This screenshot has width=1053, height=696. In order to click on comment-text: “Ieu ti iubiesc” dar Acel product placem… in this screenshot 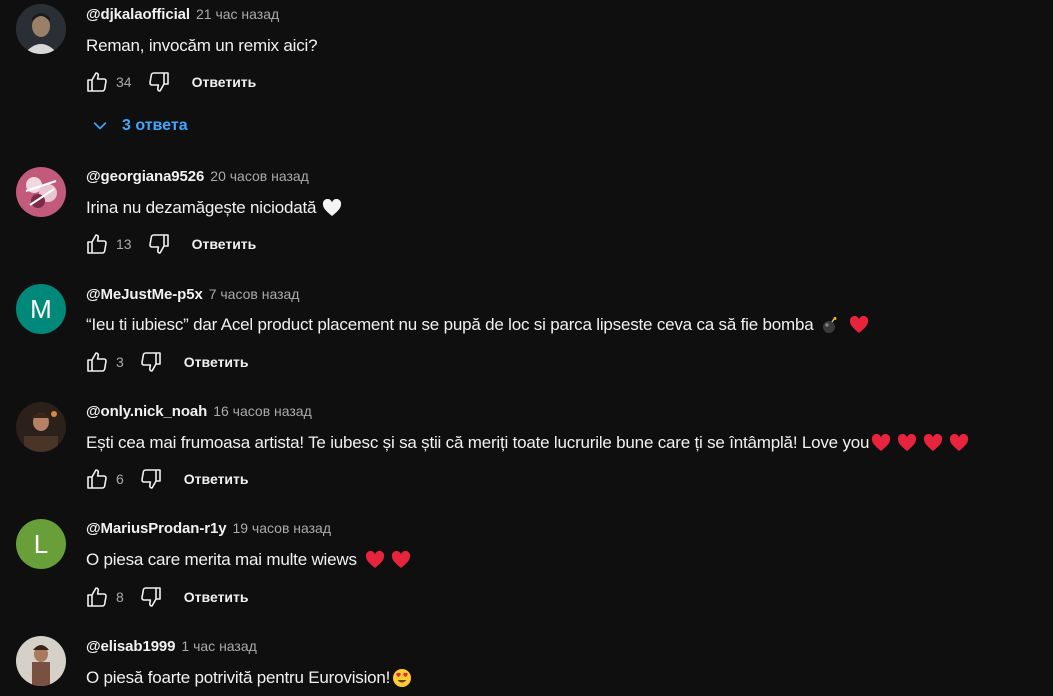, I will do `click(477, 325)`.